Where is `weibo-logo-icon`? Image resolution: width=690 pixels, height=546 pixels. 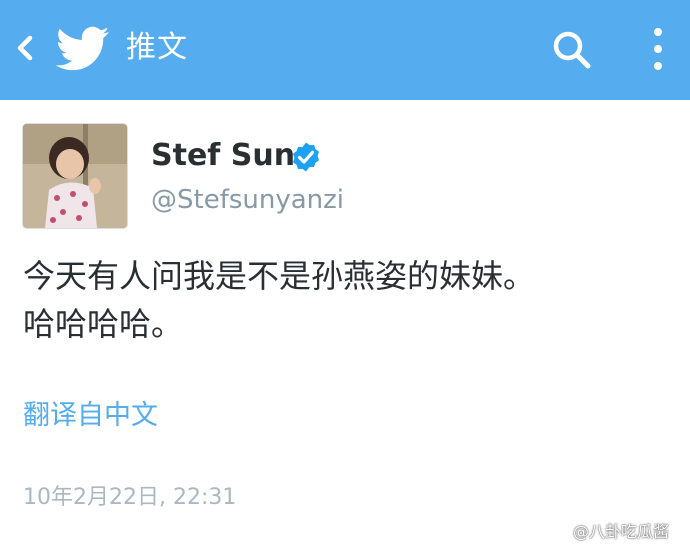 weibo-logo-icon is located at coordinates (558, 530).